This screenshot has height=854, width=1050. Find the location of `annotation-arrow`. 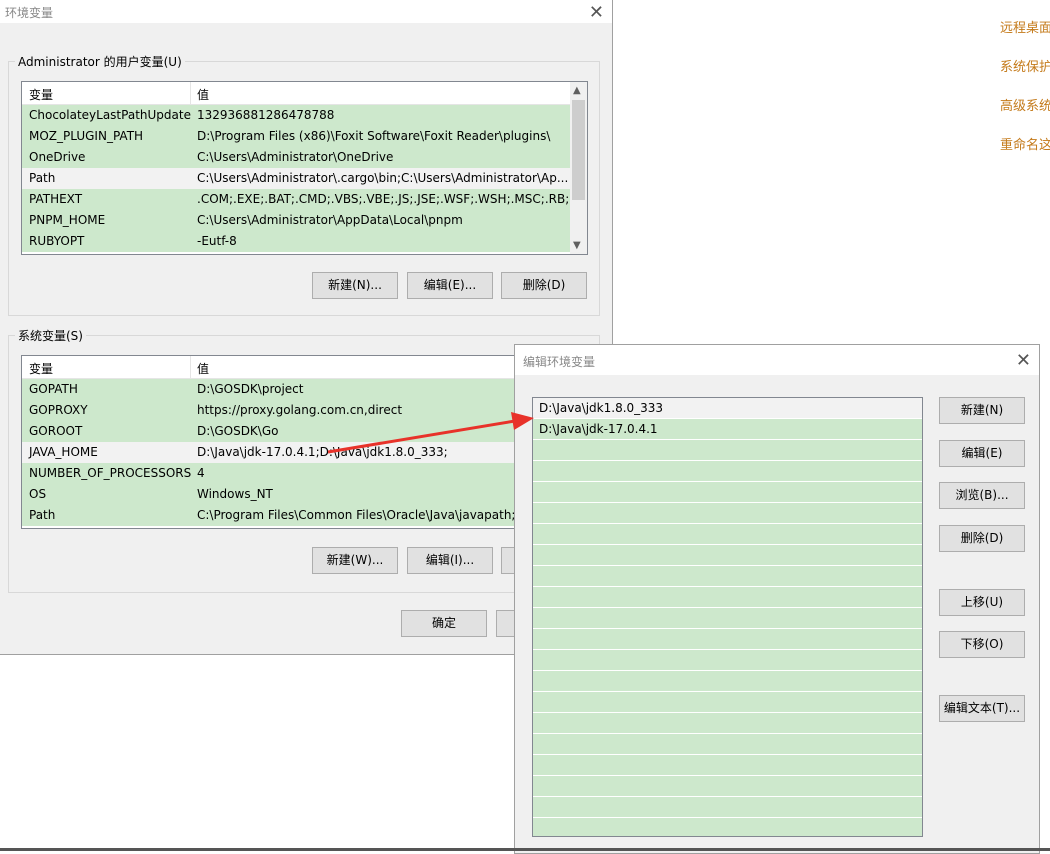

annotation-arrow is located at coordinates (430, 433).